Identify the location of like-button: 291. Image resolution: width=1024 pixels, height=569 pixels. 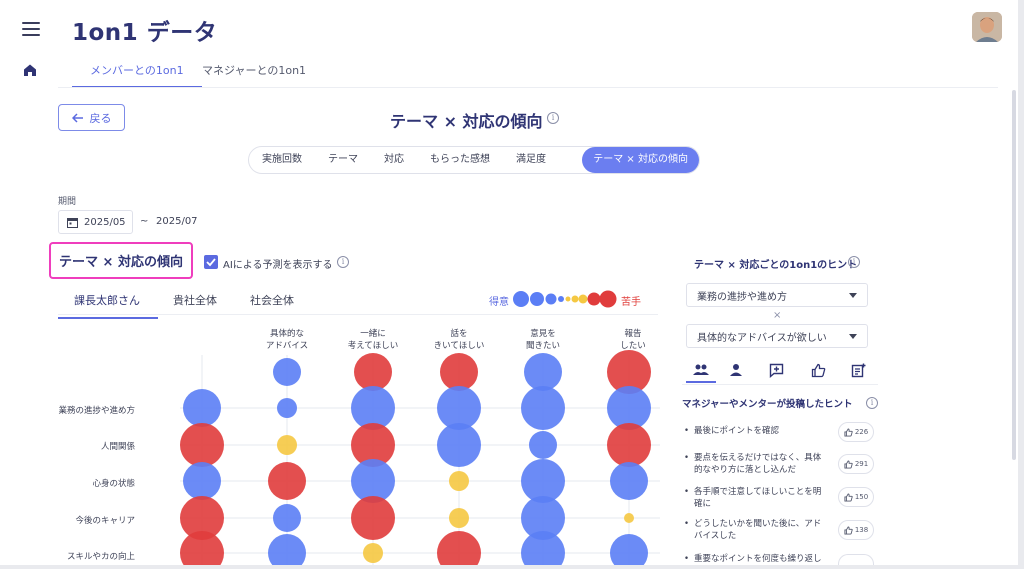
(856, 464).